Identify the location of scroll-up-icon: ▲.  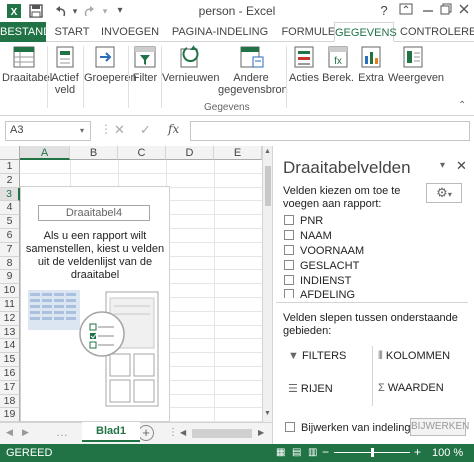
(267, 151).